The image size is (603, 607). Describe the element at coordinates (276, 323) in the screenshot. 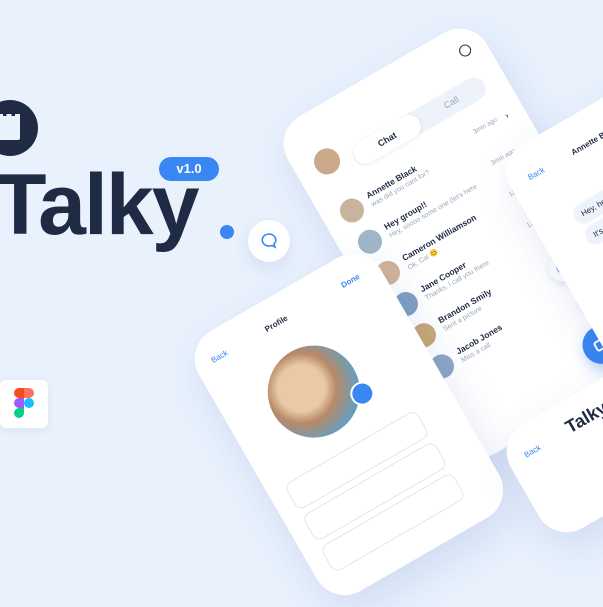

I see `page-title: Profile` at that location.